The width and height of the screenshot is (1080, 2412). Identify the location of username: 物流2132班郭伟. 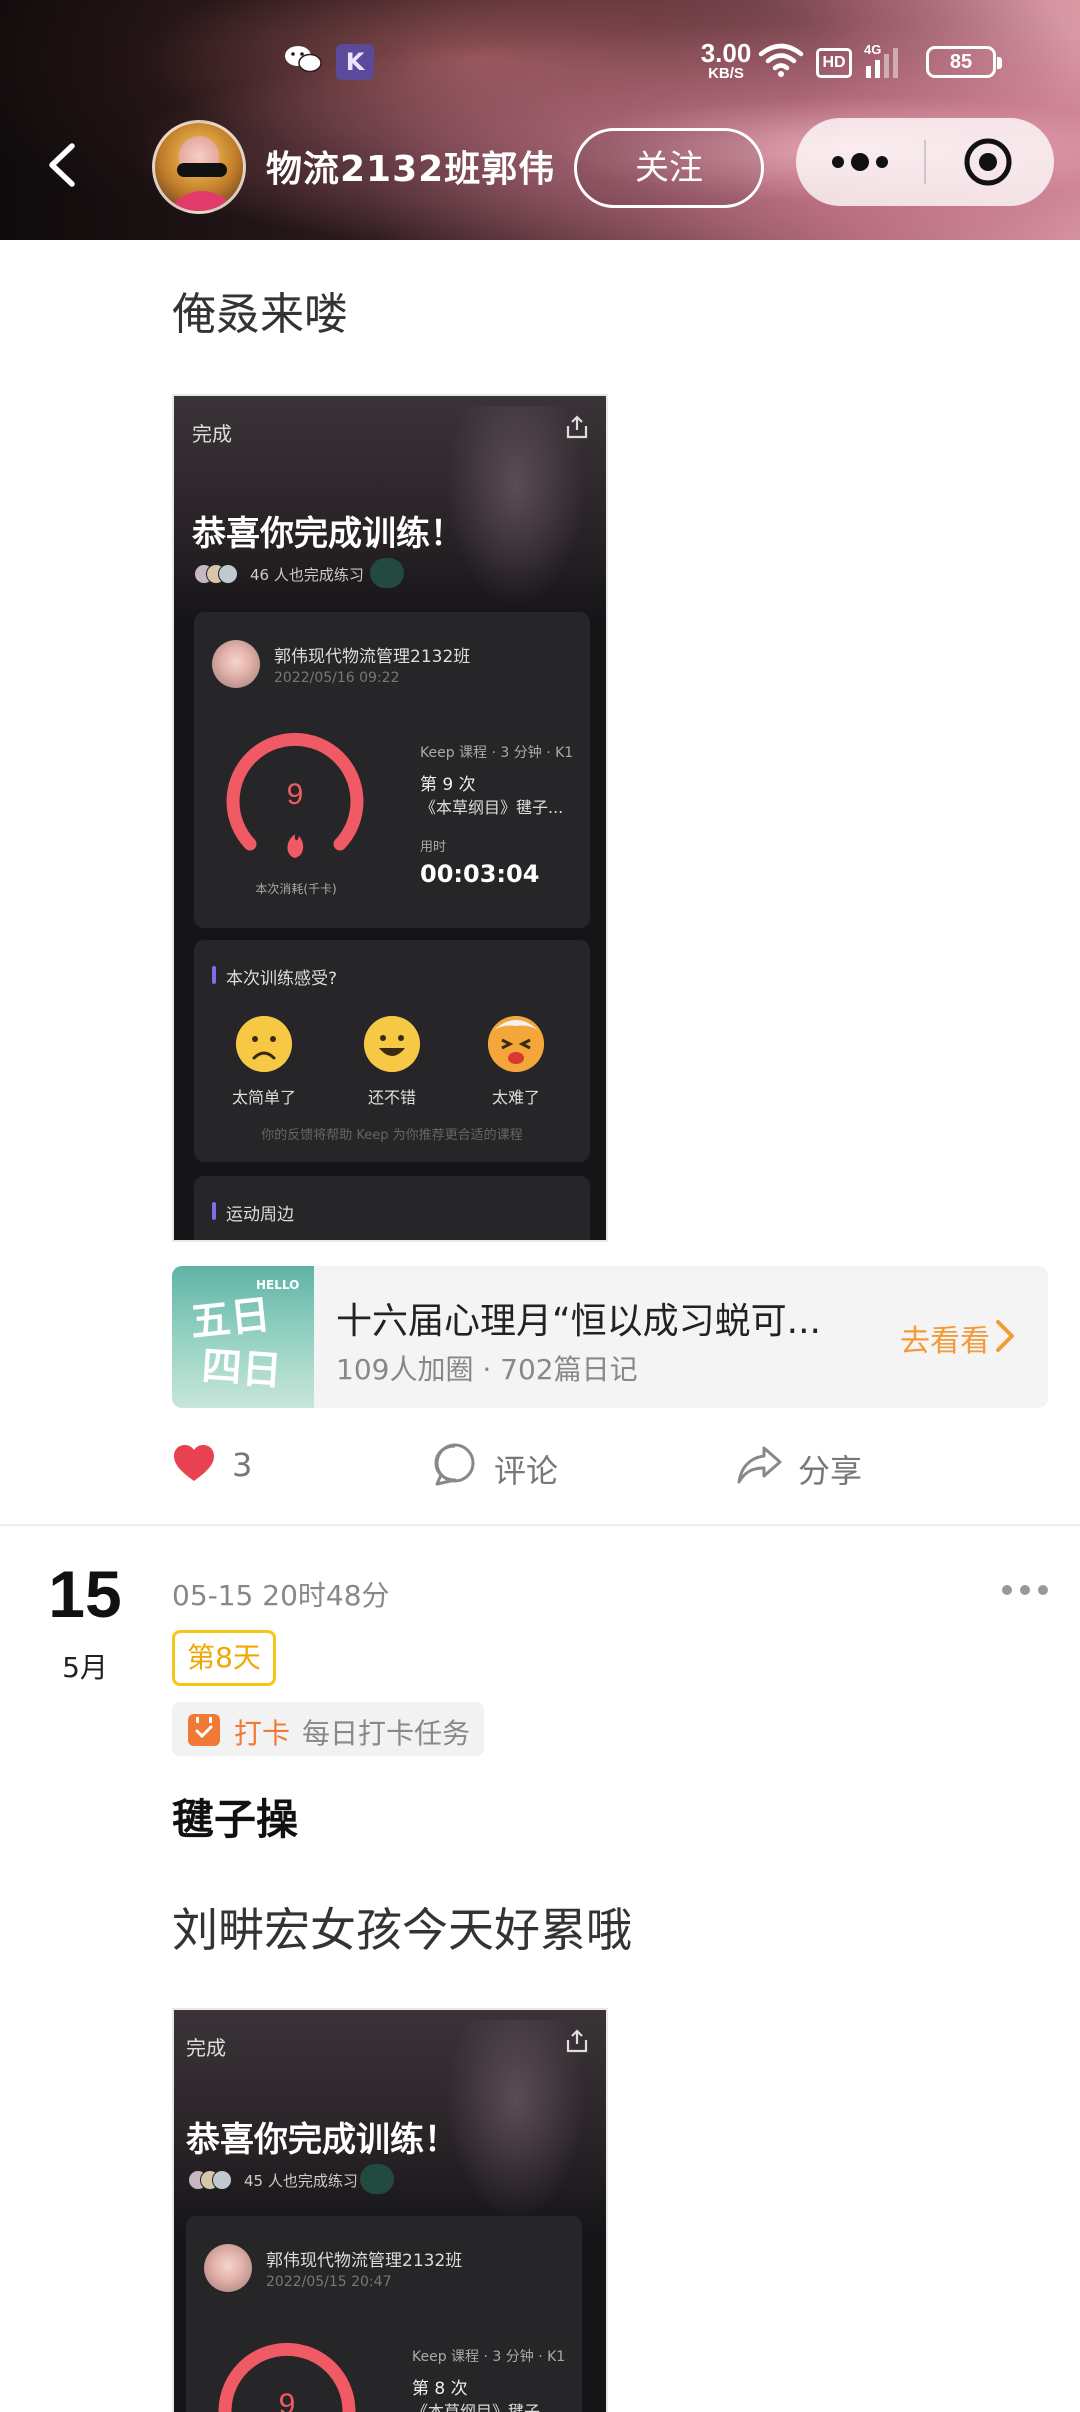
(410, 166).